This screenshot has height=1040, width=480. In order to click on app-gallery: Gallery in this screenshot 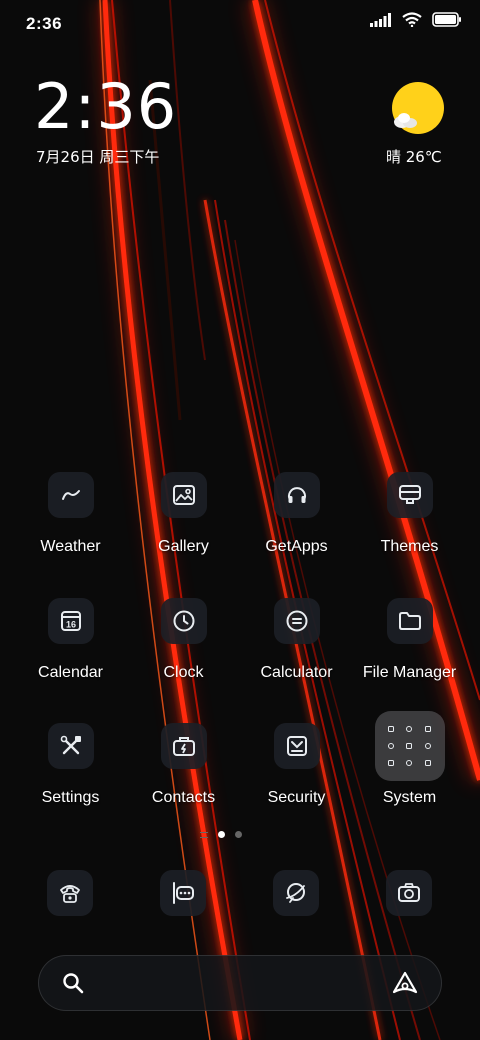, I will do `click(183, 514)`.